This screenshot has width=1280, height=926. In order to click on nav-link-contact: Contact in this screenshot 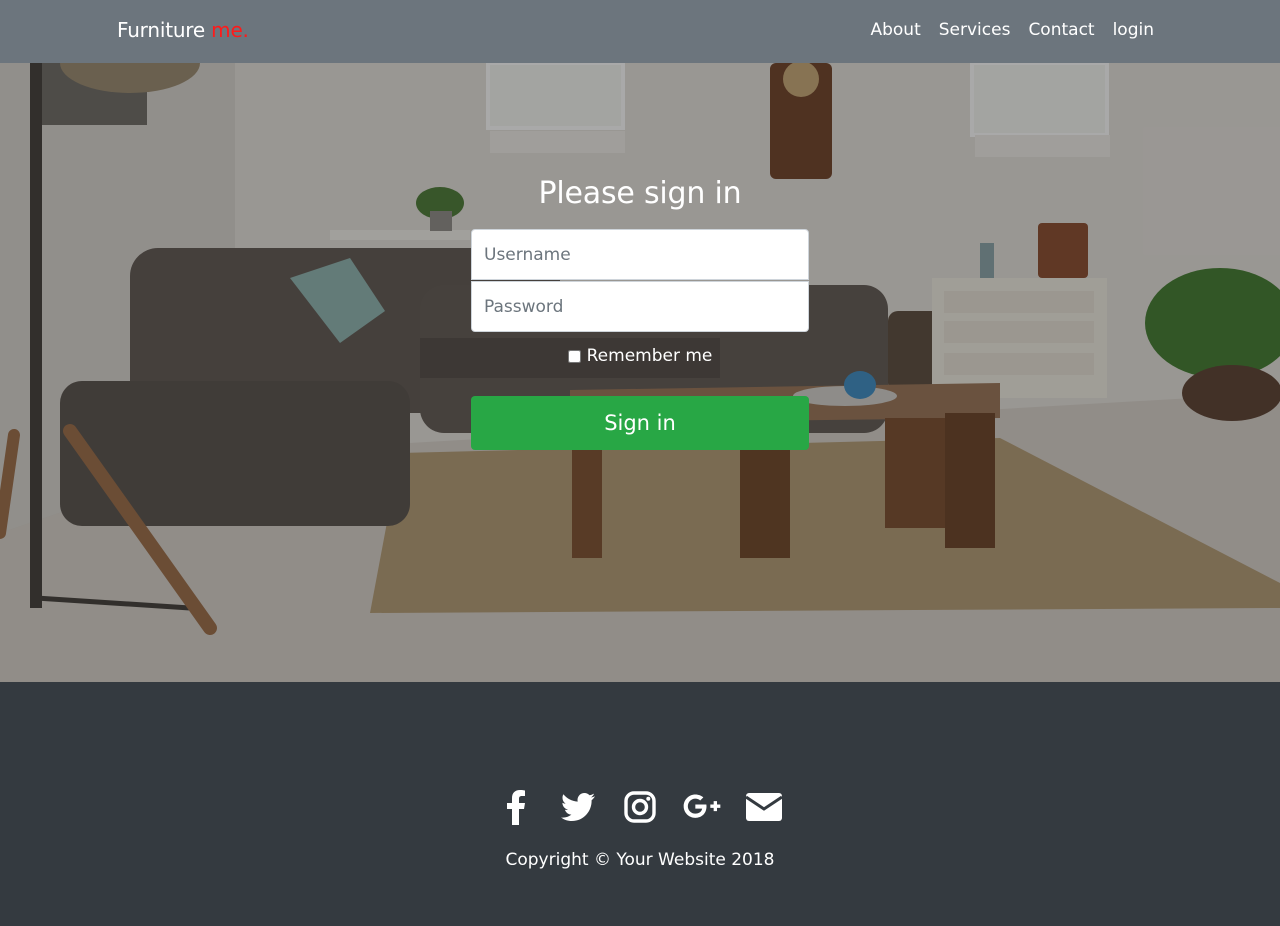, I will do `click(1061, 30)`.